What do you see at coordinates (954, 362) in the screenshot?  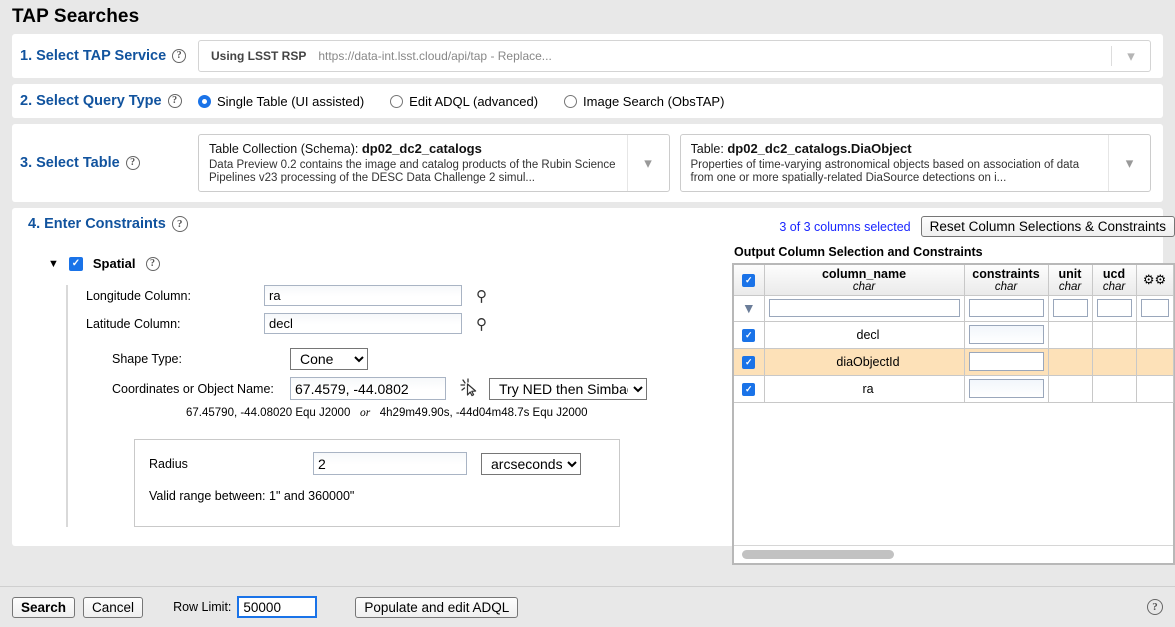 I see `table-row: ✓ diaObjectId` at bounding box center [954, 362].